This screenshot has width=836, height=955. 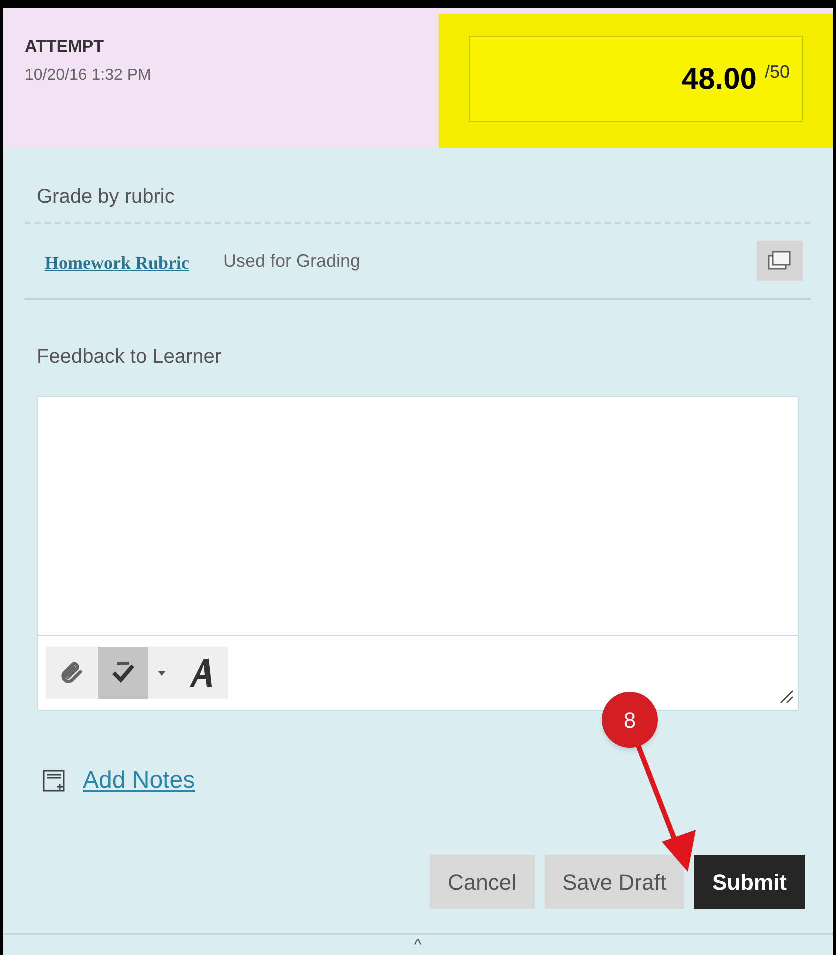 I want to click on attempt-title: ATTEMPT, so click(x=65, y=47).